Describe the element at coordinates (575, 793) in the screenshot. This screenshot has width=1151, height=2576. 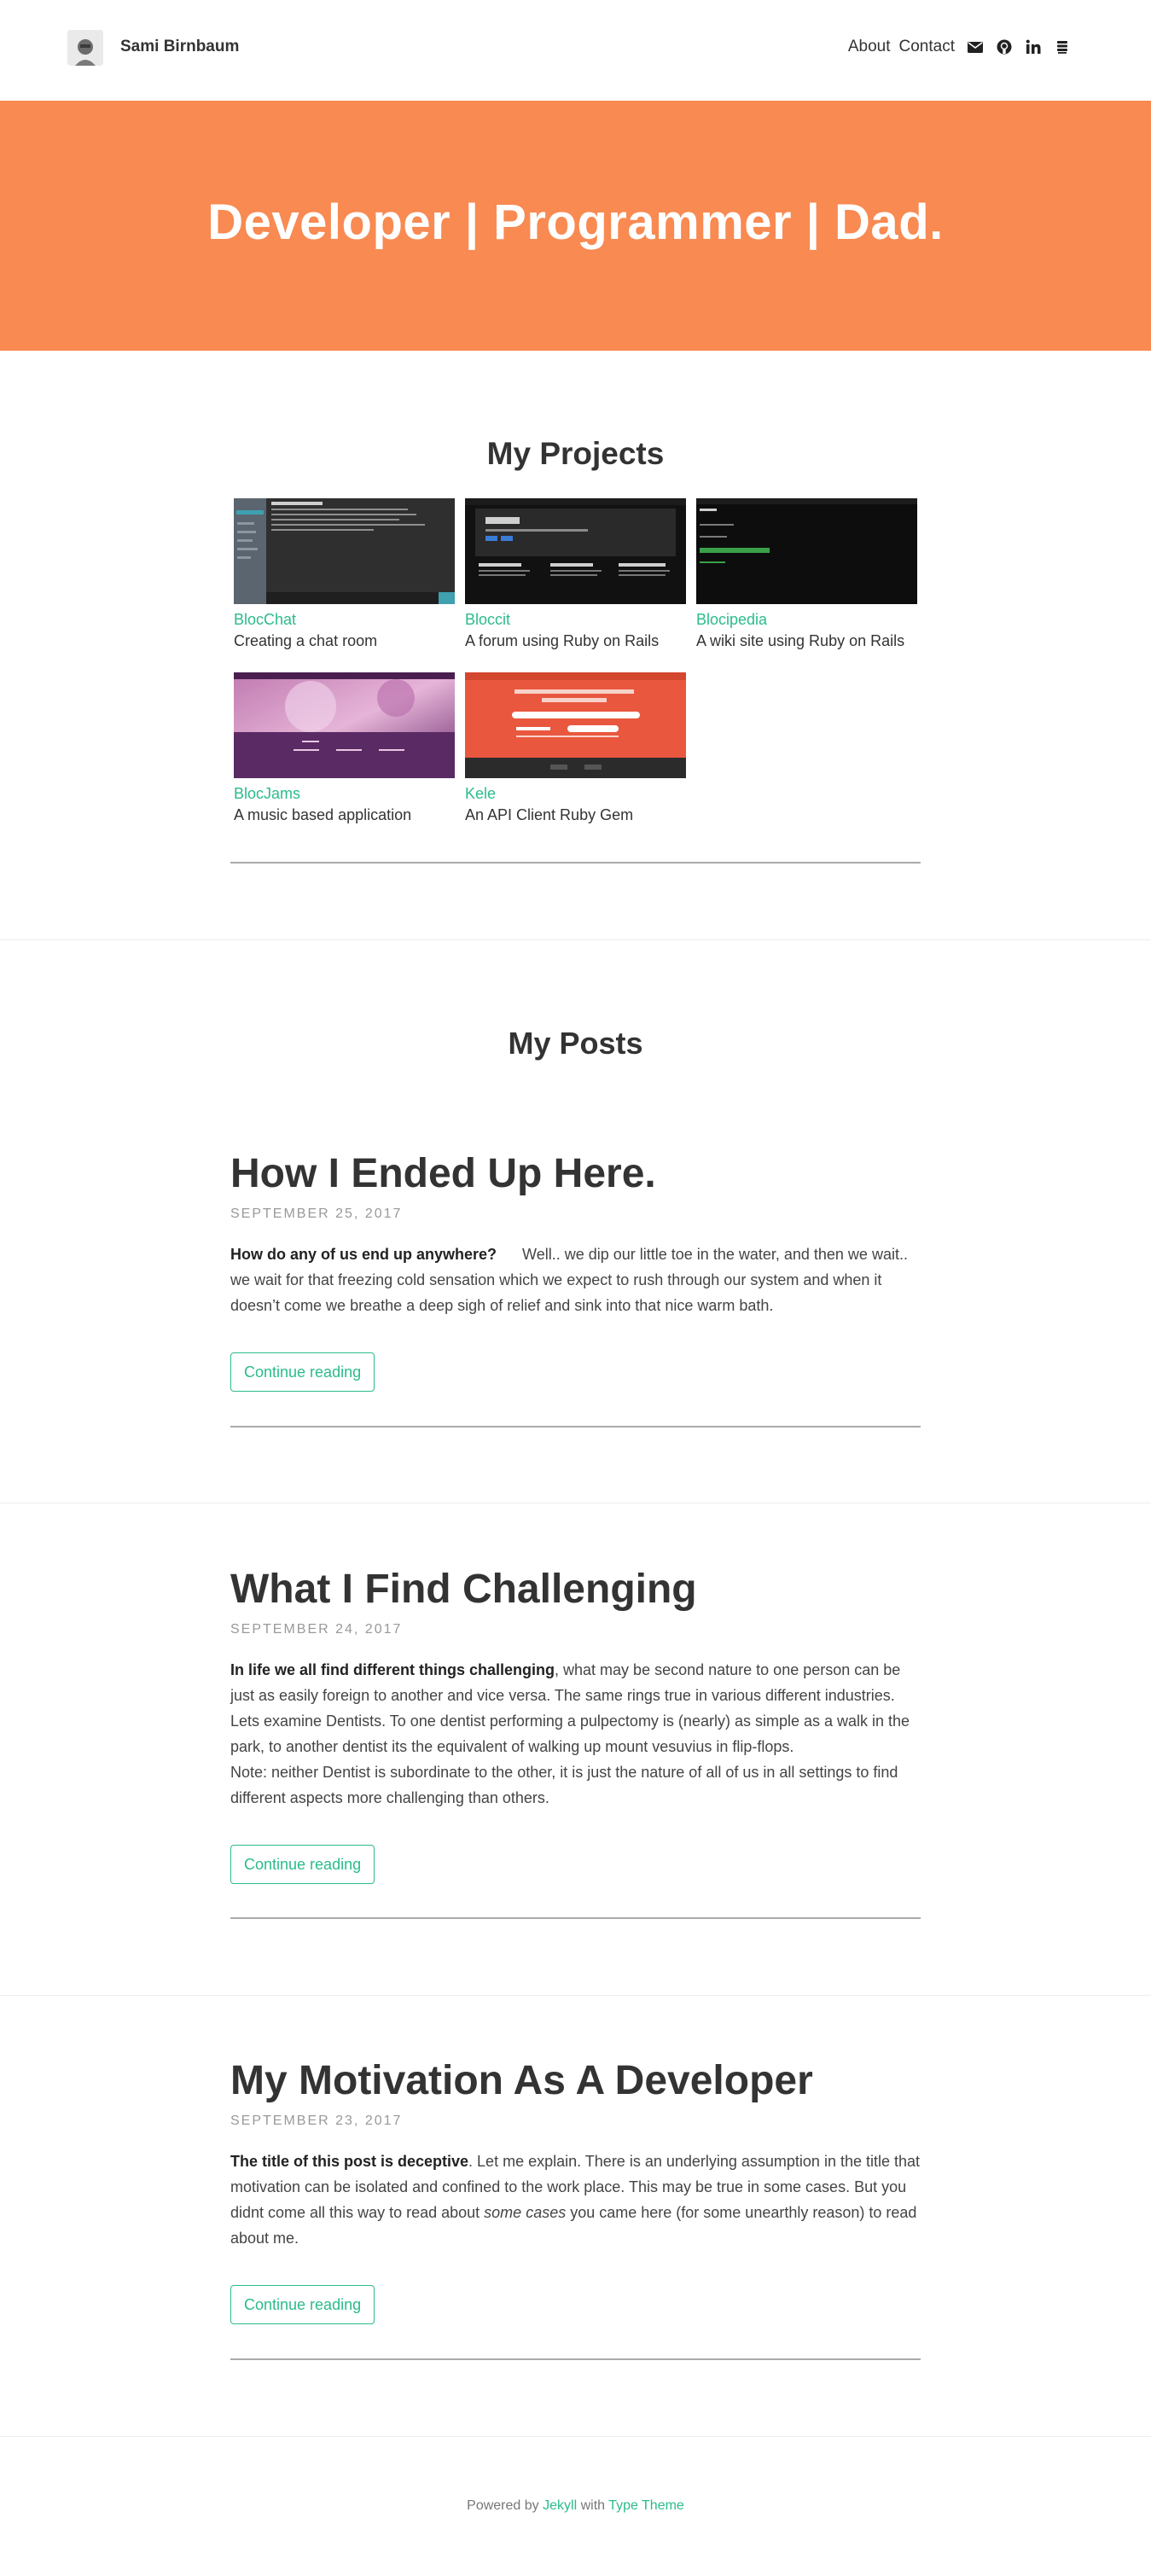
I see `project-name: Kele` at that location.